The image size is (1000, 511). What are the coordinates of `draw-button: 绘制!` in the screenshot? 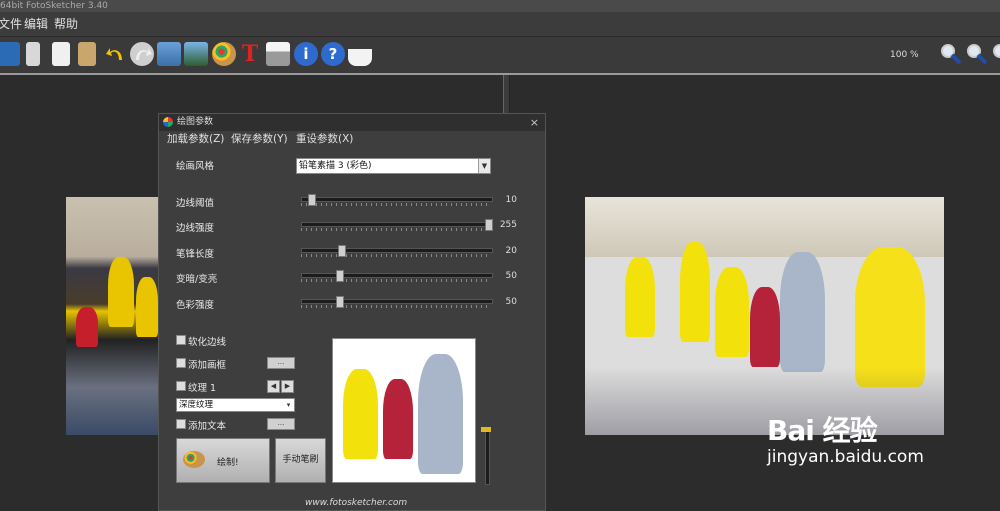 It's located at (223, 460).